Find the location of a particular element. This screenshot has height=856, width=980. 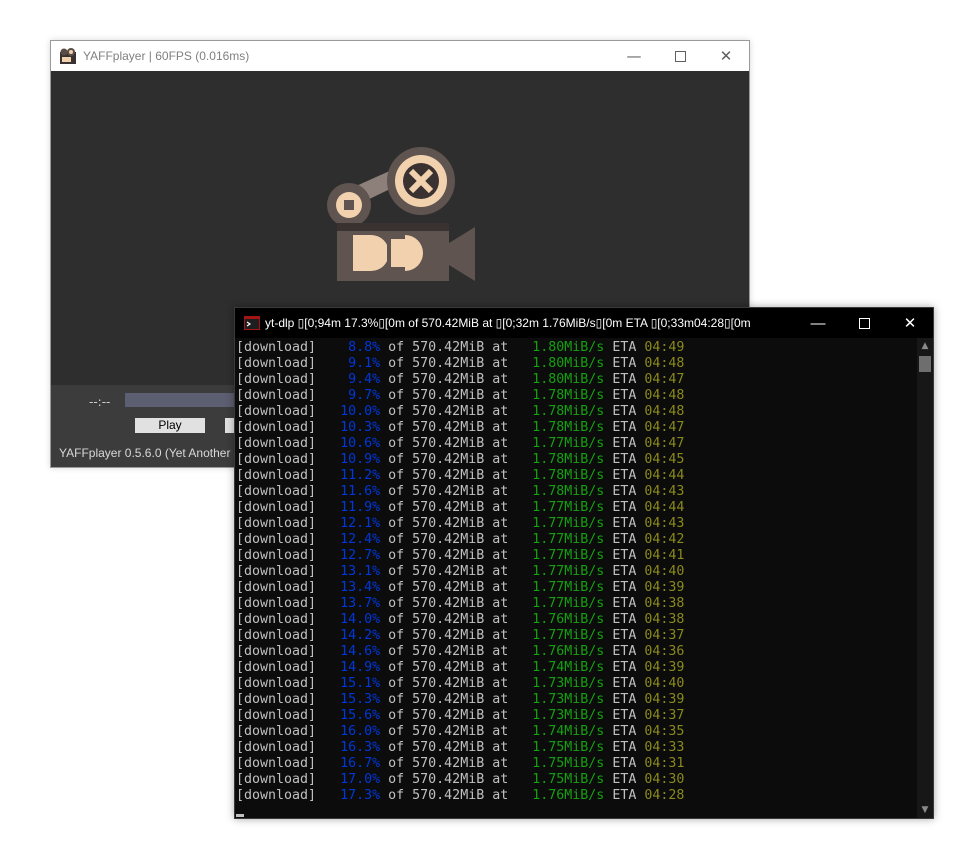

film-camera-logo-icon is located at coordinates (401, 214).